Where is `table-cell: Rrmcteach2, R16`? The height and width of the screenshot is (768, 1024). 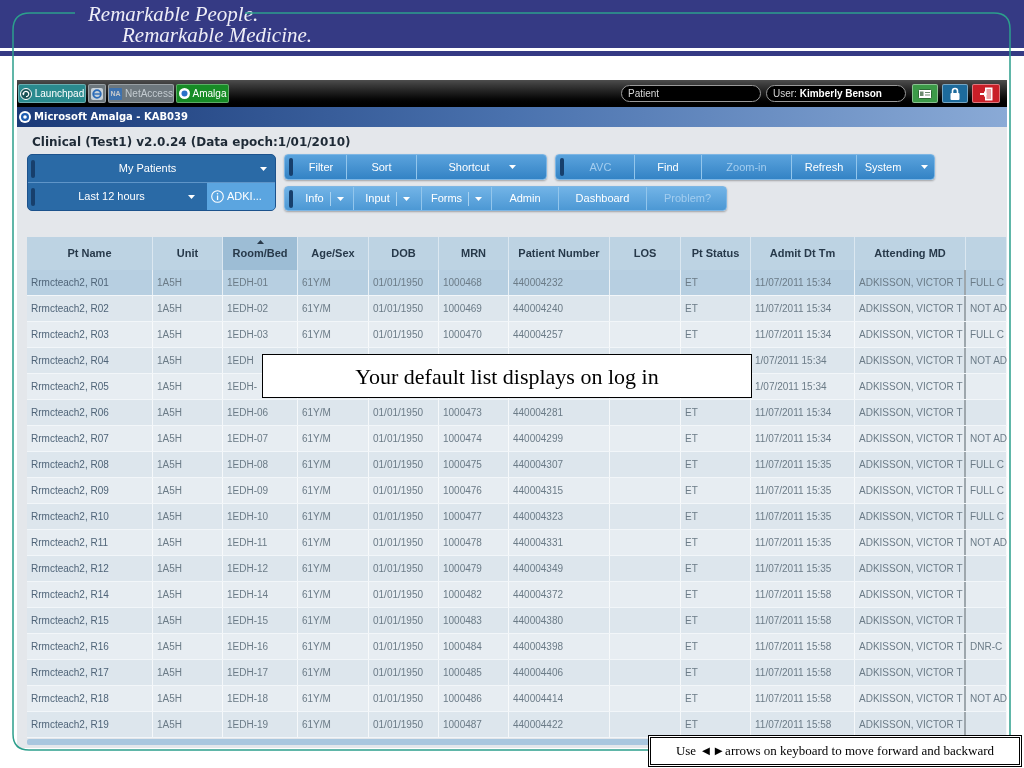 table-cell: Rrmcteach2, R16 is located at coordinates (90, 646).